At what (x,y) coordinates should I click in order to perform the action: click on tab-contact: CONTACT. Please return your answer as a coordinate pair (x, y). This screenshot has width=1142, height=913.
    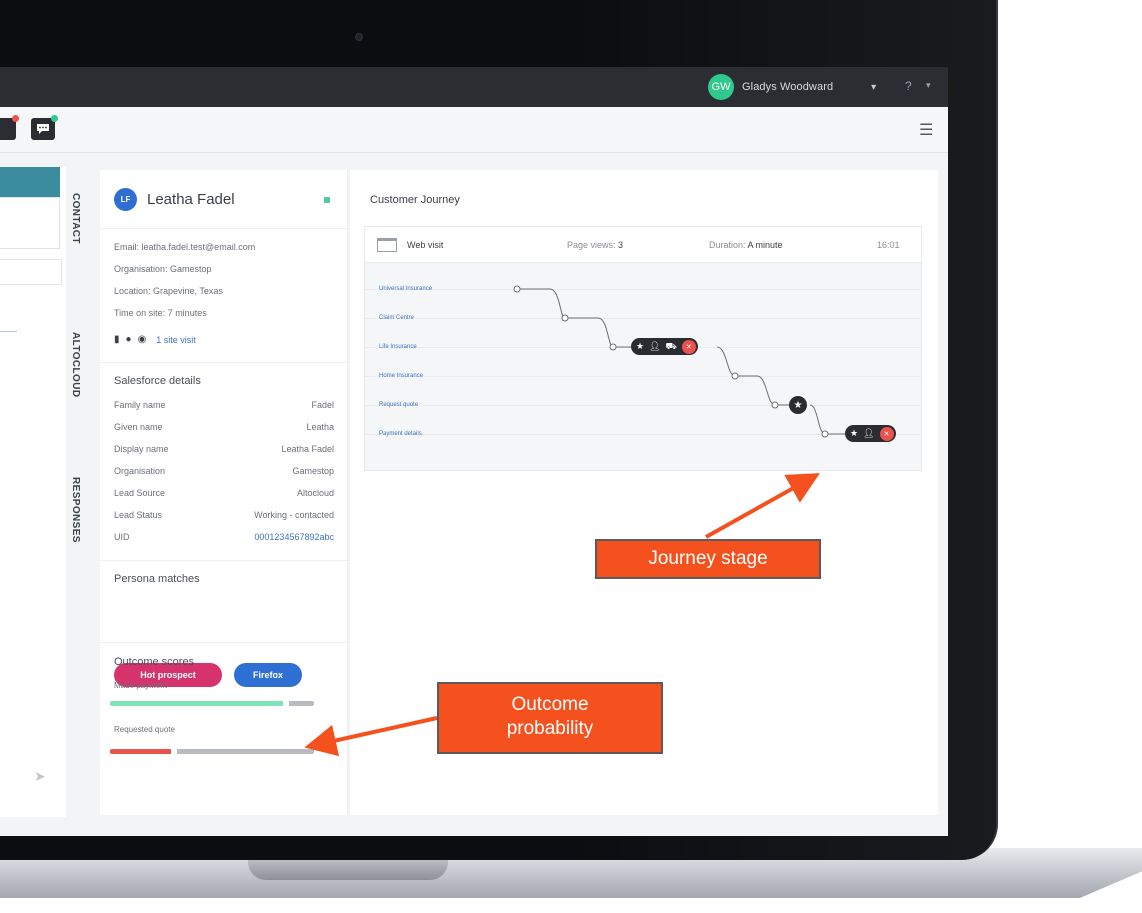
    Looking at the image, I should click on (75, 218).